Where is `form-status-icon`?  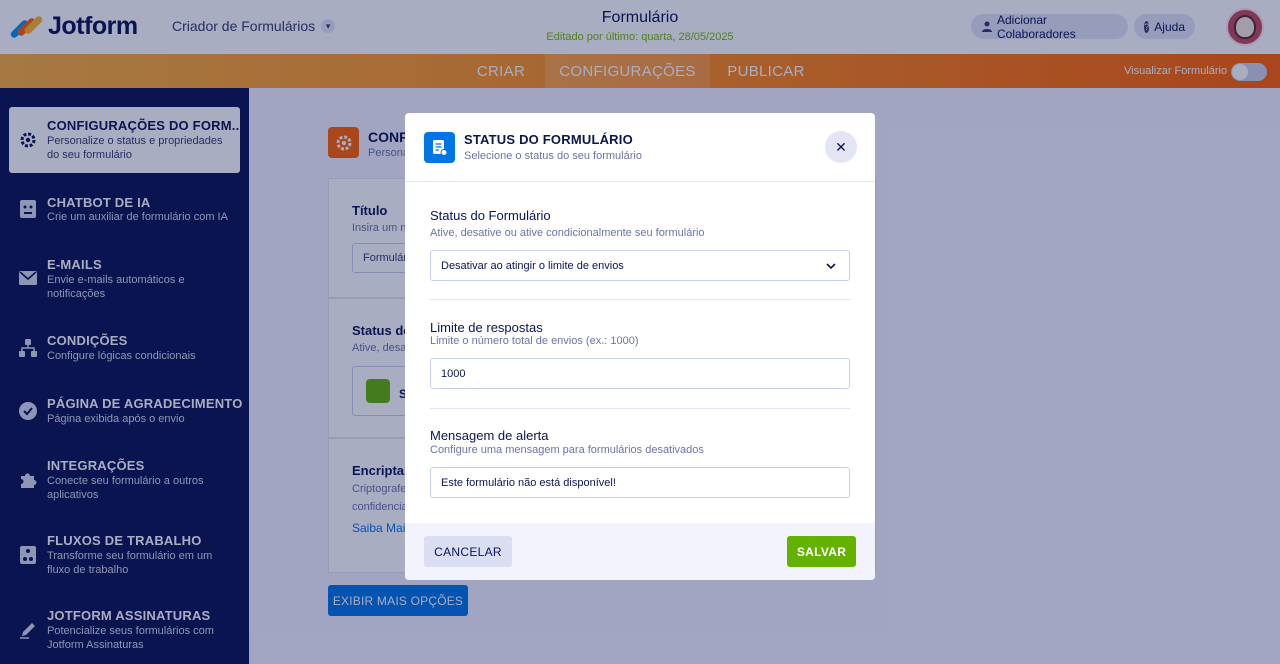
form-status-icon is located at coordinates (439, 147).